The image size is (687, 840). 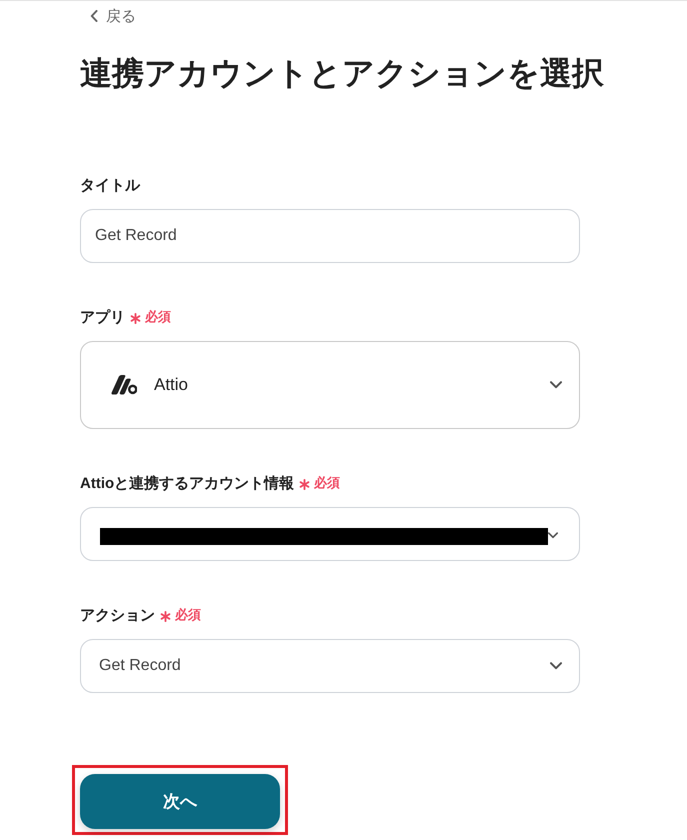 I want to click on page-title: 連携アカウントとアクションを選択, so click(x=342, y=73).